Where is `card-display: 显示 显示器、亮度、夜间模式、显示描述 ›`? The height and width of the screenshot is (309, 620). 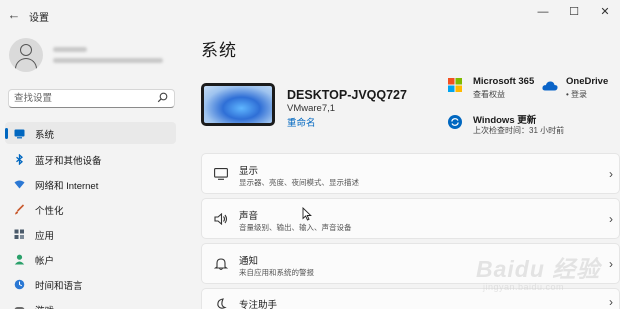
card-display: 显示 显示器、亮度、夜间模式、显示描述 › is located at coordinates (410, 173).